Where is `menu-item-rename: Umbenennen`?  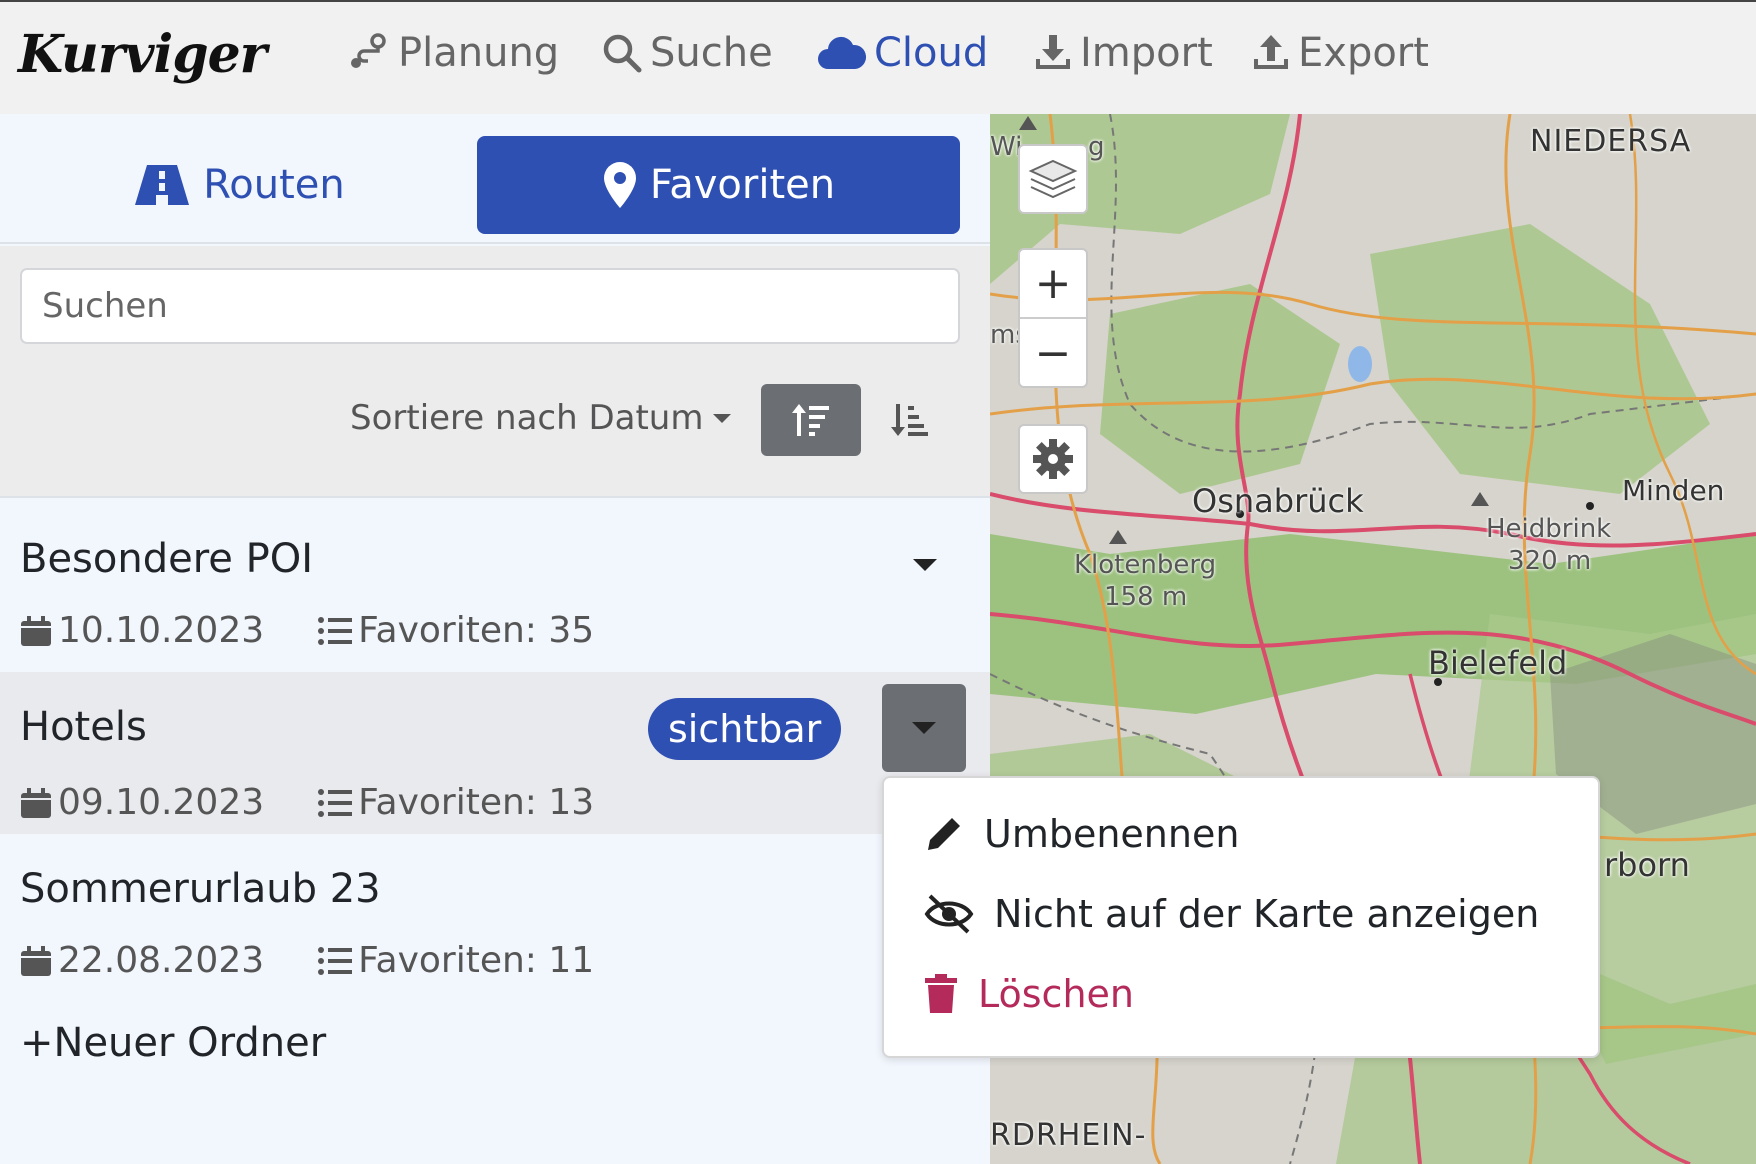
menu-item-rename: Umbenennen is located at coordinates (1081, 834).